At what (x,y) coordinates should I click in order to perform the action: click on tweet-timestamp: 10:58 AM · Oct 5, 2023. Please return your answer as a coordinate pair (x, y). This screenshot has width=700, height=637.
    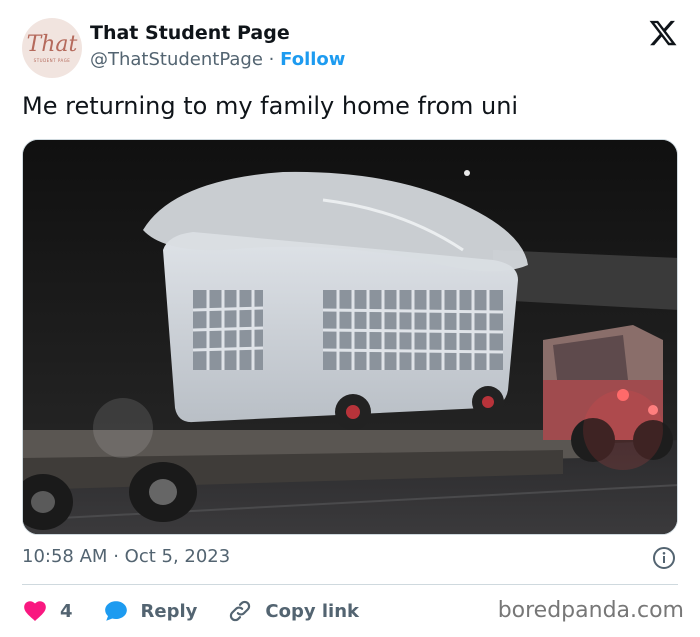
    Looking at the image, I should click on (126, 556).